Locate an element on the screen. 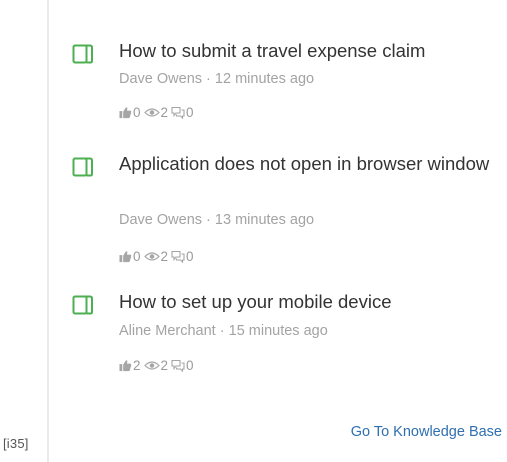  article-meta: Aline Merchant · 15 minutes ago is located at coordinates (223, 331).